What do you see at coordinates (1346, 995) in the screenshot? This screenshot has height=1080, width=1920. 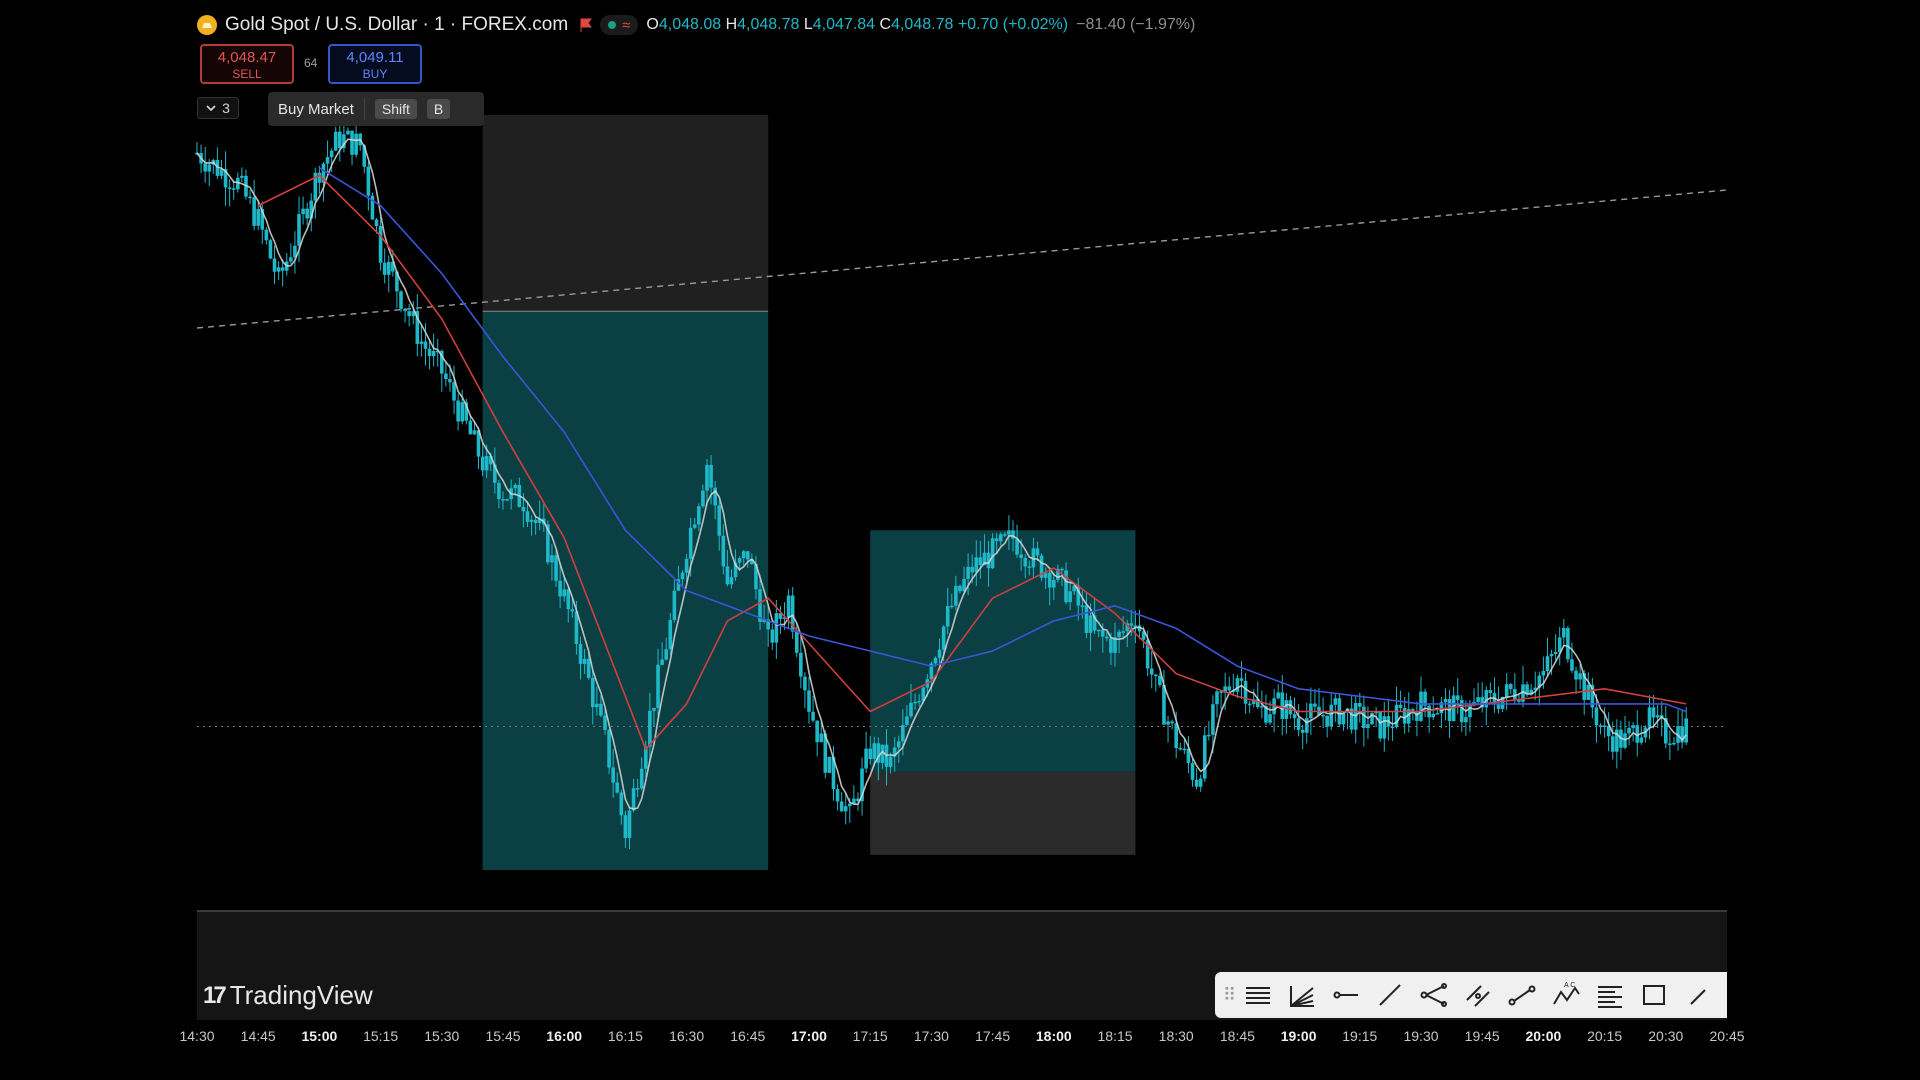 I see `horizontal-ray-icon` at bounding box center [1346, 995].